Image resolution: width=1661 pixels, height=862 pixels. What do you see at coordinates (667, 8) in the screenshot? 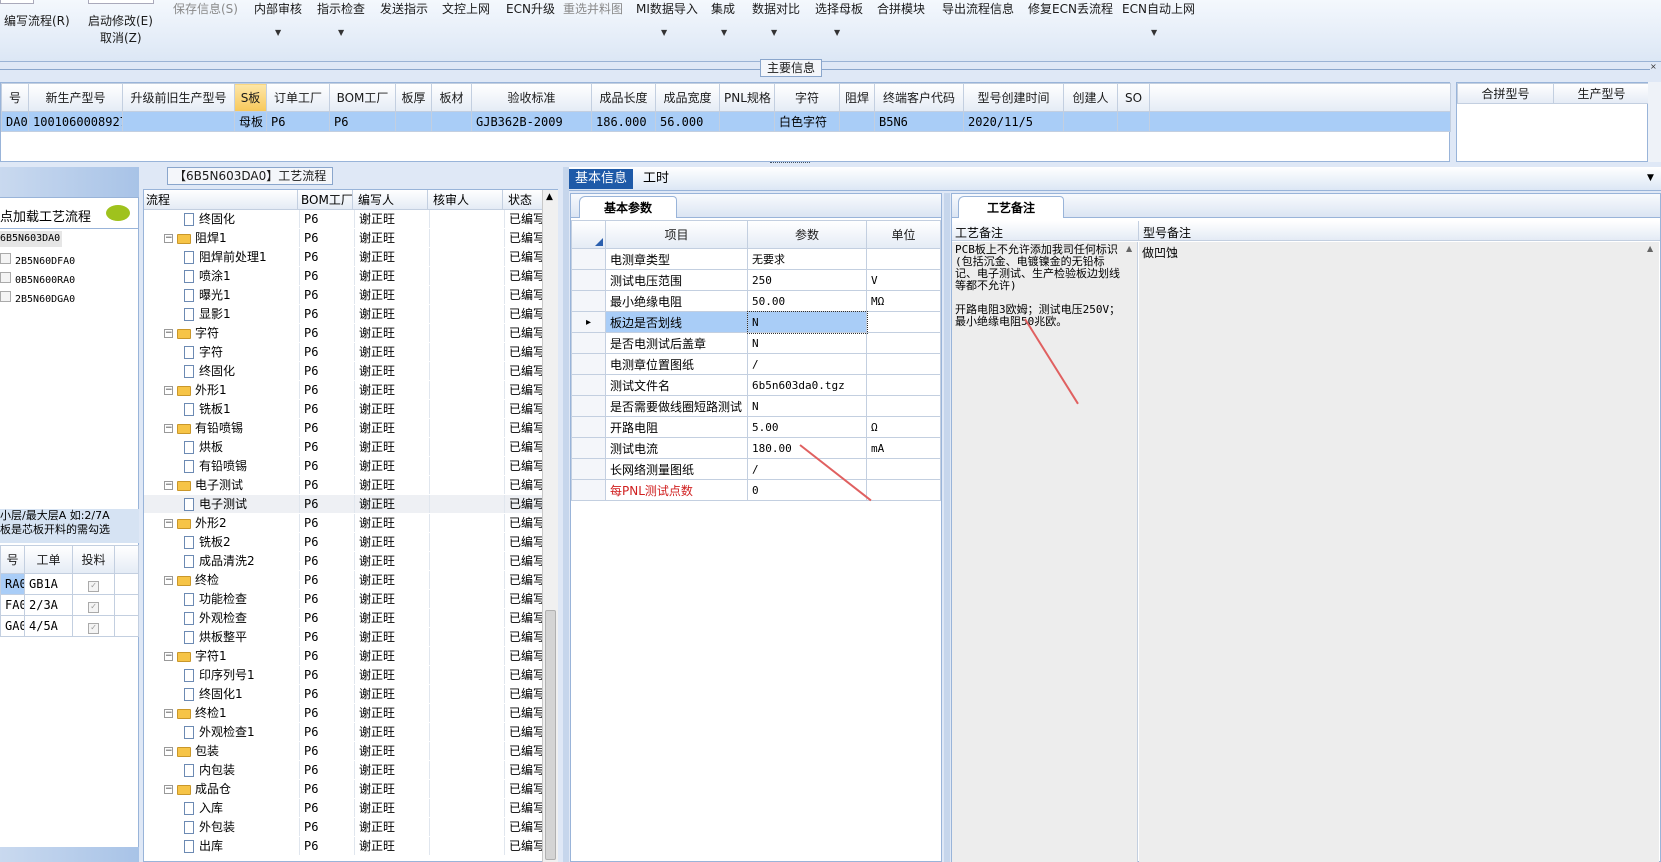
I see `mi-data-import-button: MI数据导入` at bounding box center [667, 8].